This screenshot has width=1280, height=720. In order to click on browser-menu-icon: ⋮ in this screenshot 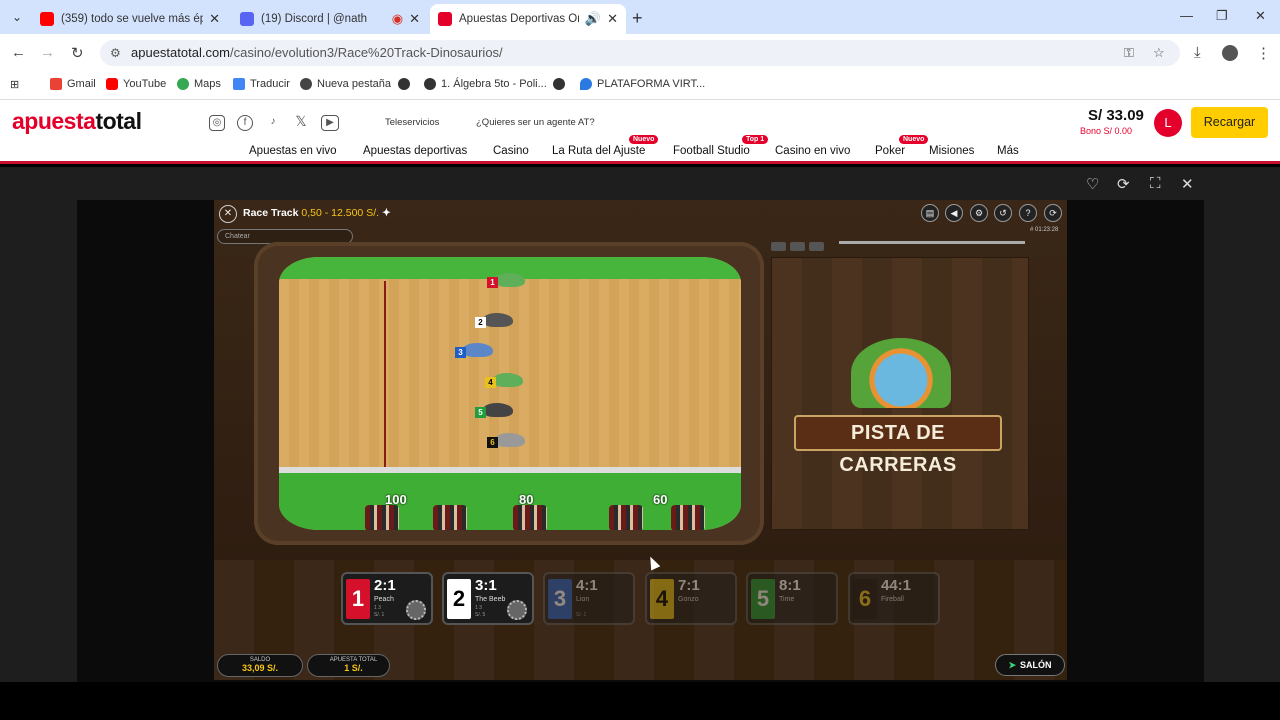, I will do `click(1263, 53)`.